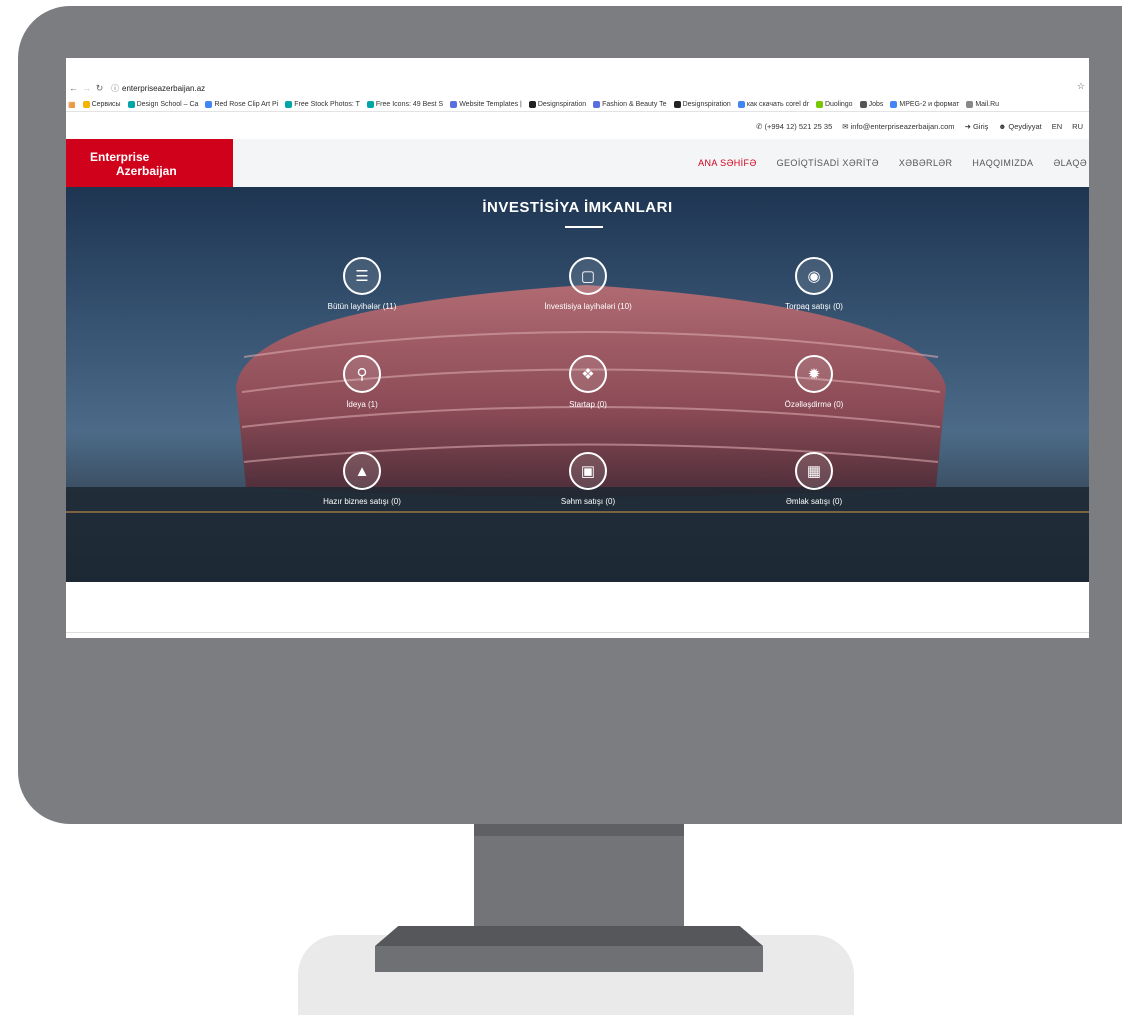 The height and width of the screenshot is (1015, 1122). I want to click on bookmark-item: Website Templates |, so click(486, 104).